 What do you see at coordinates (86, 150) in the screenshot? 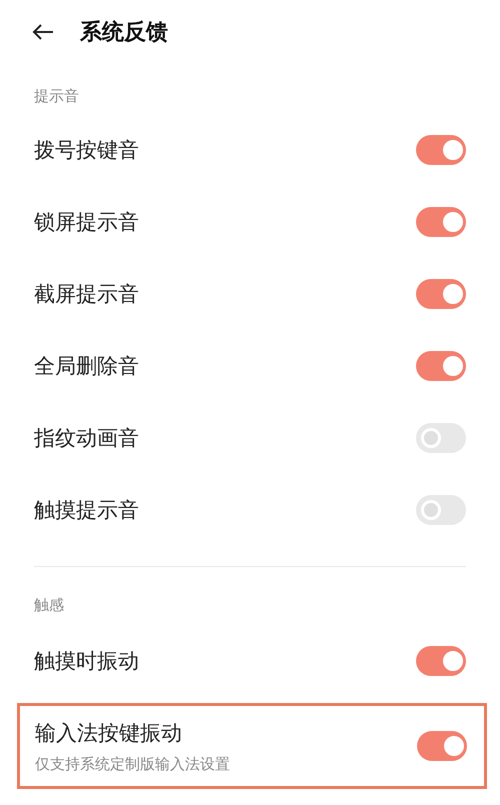
I see `setting-label: 拨号按键音` at bounding box center [86, 150].